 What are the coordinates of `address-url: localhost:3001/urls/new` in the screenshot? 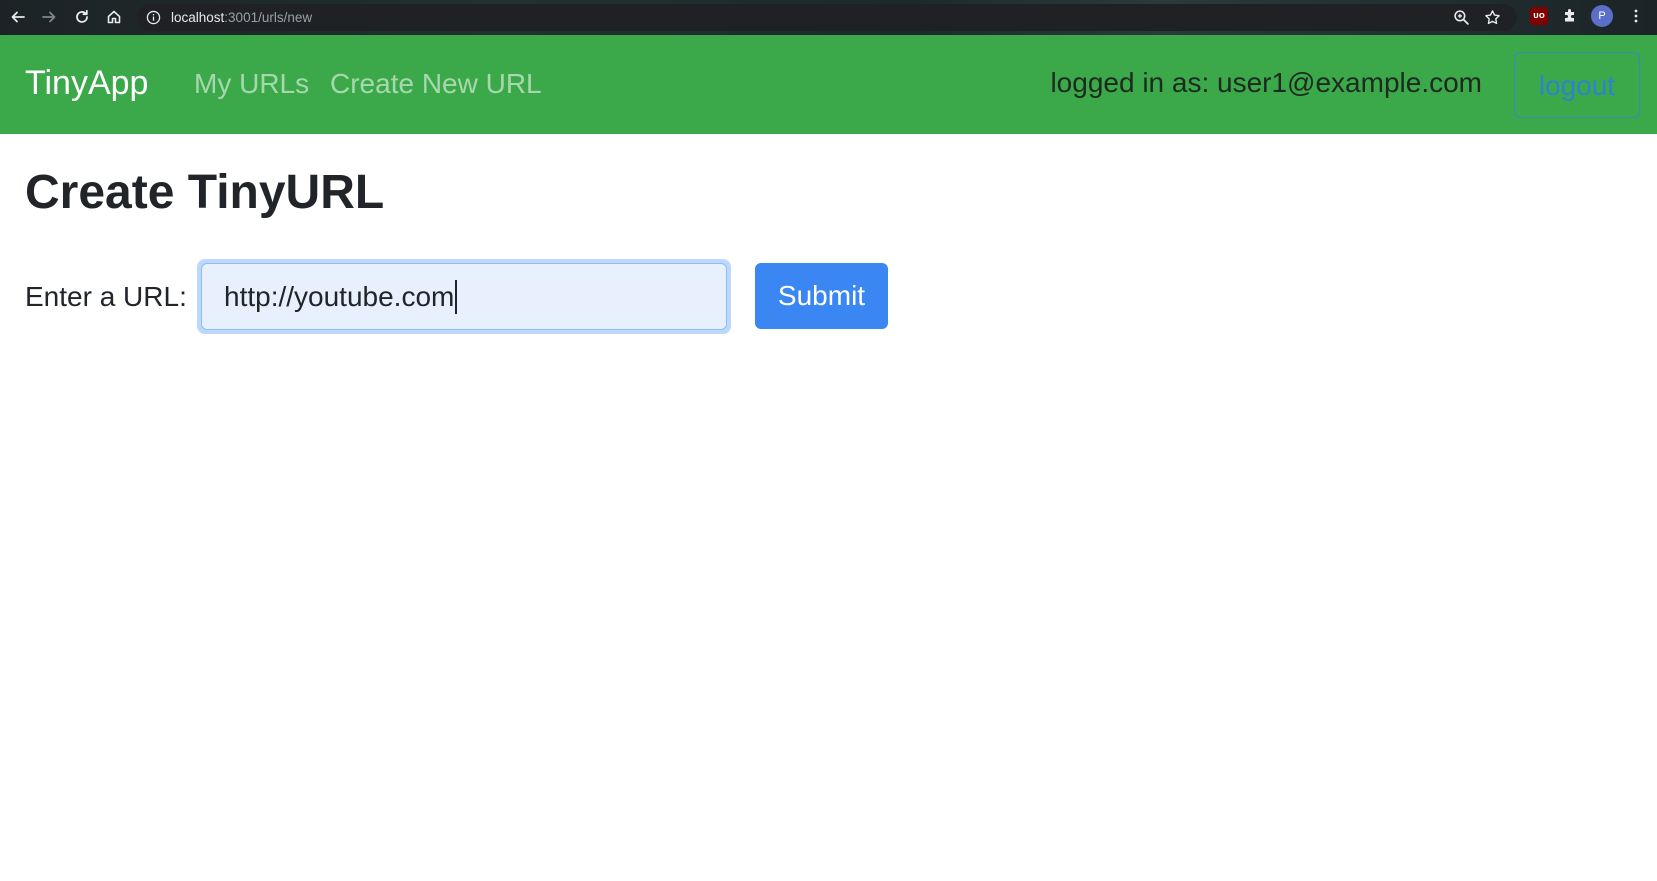 It's located at (241, 17).